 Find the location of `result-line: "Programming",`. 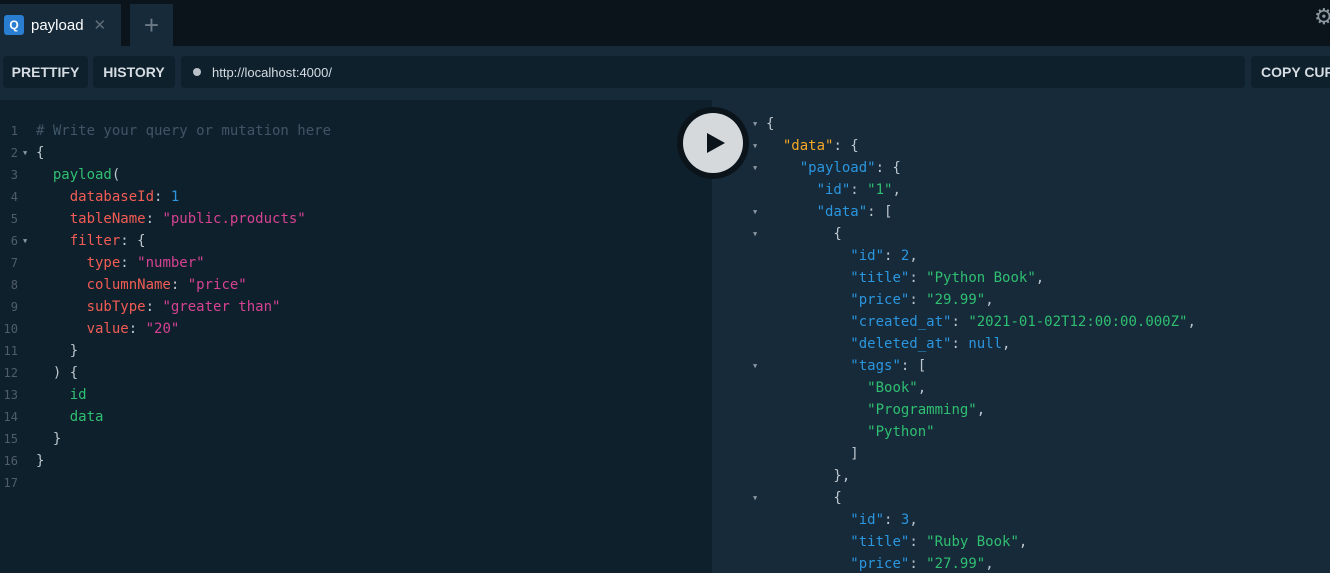

result-line: "Programming", is located at coordinates (1021, 410).